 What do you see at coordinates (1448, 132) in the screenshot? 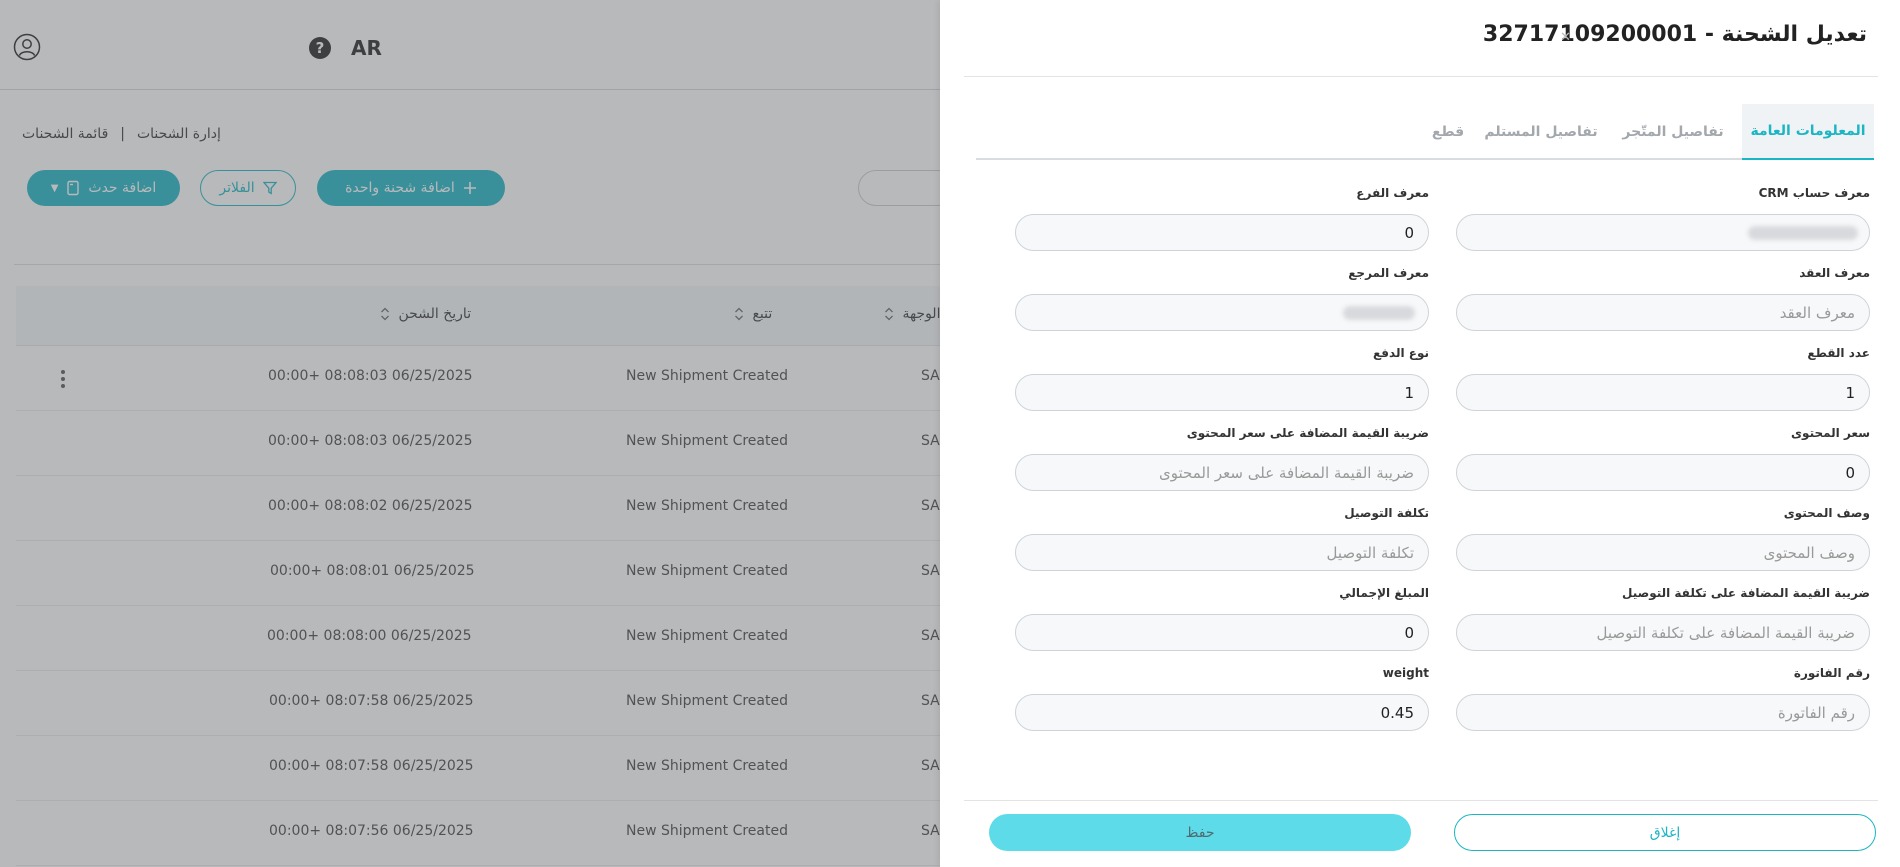
I see `tab-pieces: قطع` at bounding box center [1448, 132].